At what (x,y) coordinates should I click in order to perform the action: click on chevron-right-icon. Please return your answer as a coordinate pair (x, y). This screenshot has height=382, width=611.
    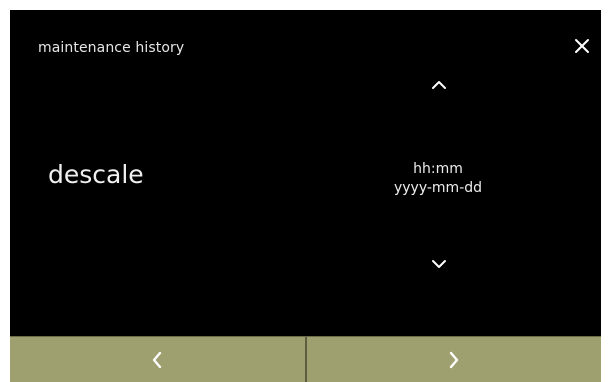
    Looking at the image, I should click on (453, 359).